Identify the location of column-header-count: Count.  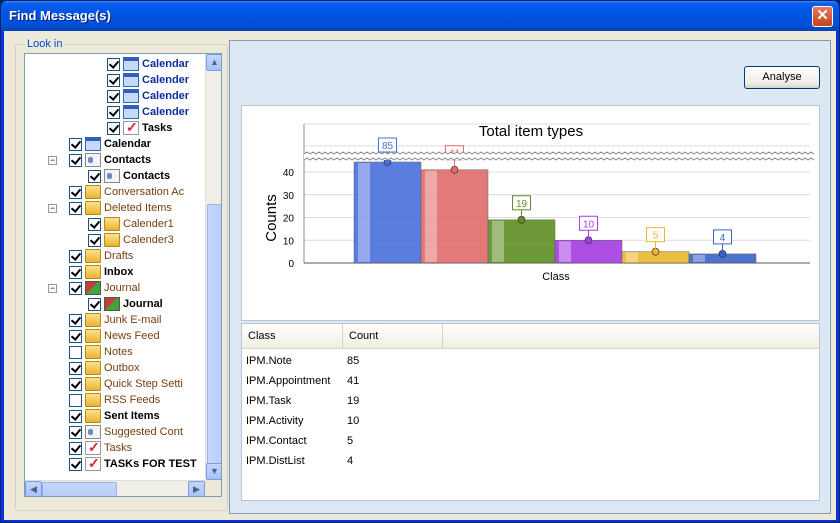
(393, 336).